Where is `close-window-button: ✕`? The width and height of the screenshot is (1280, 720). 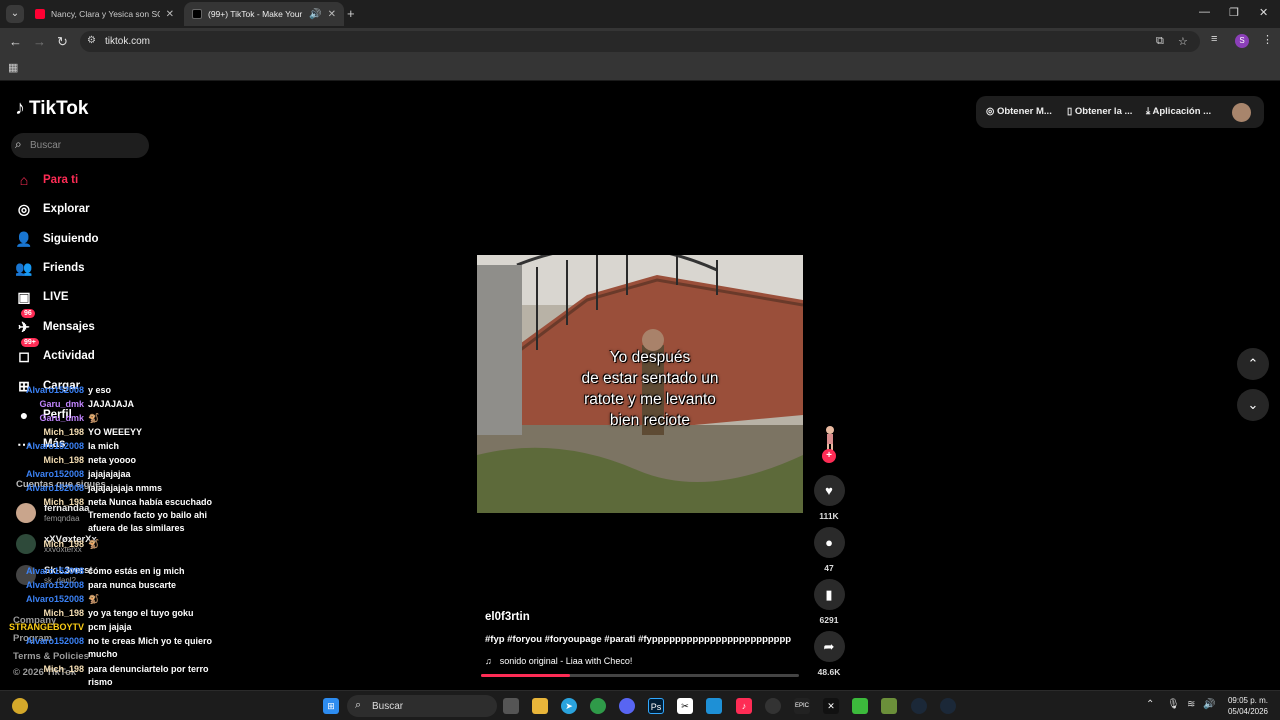 close-window-button: ✕ is located at coordinates (1263, 12).